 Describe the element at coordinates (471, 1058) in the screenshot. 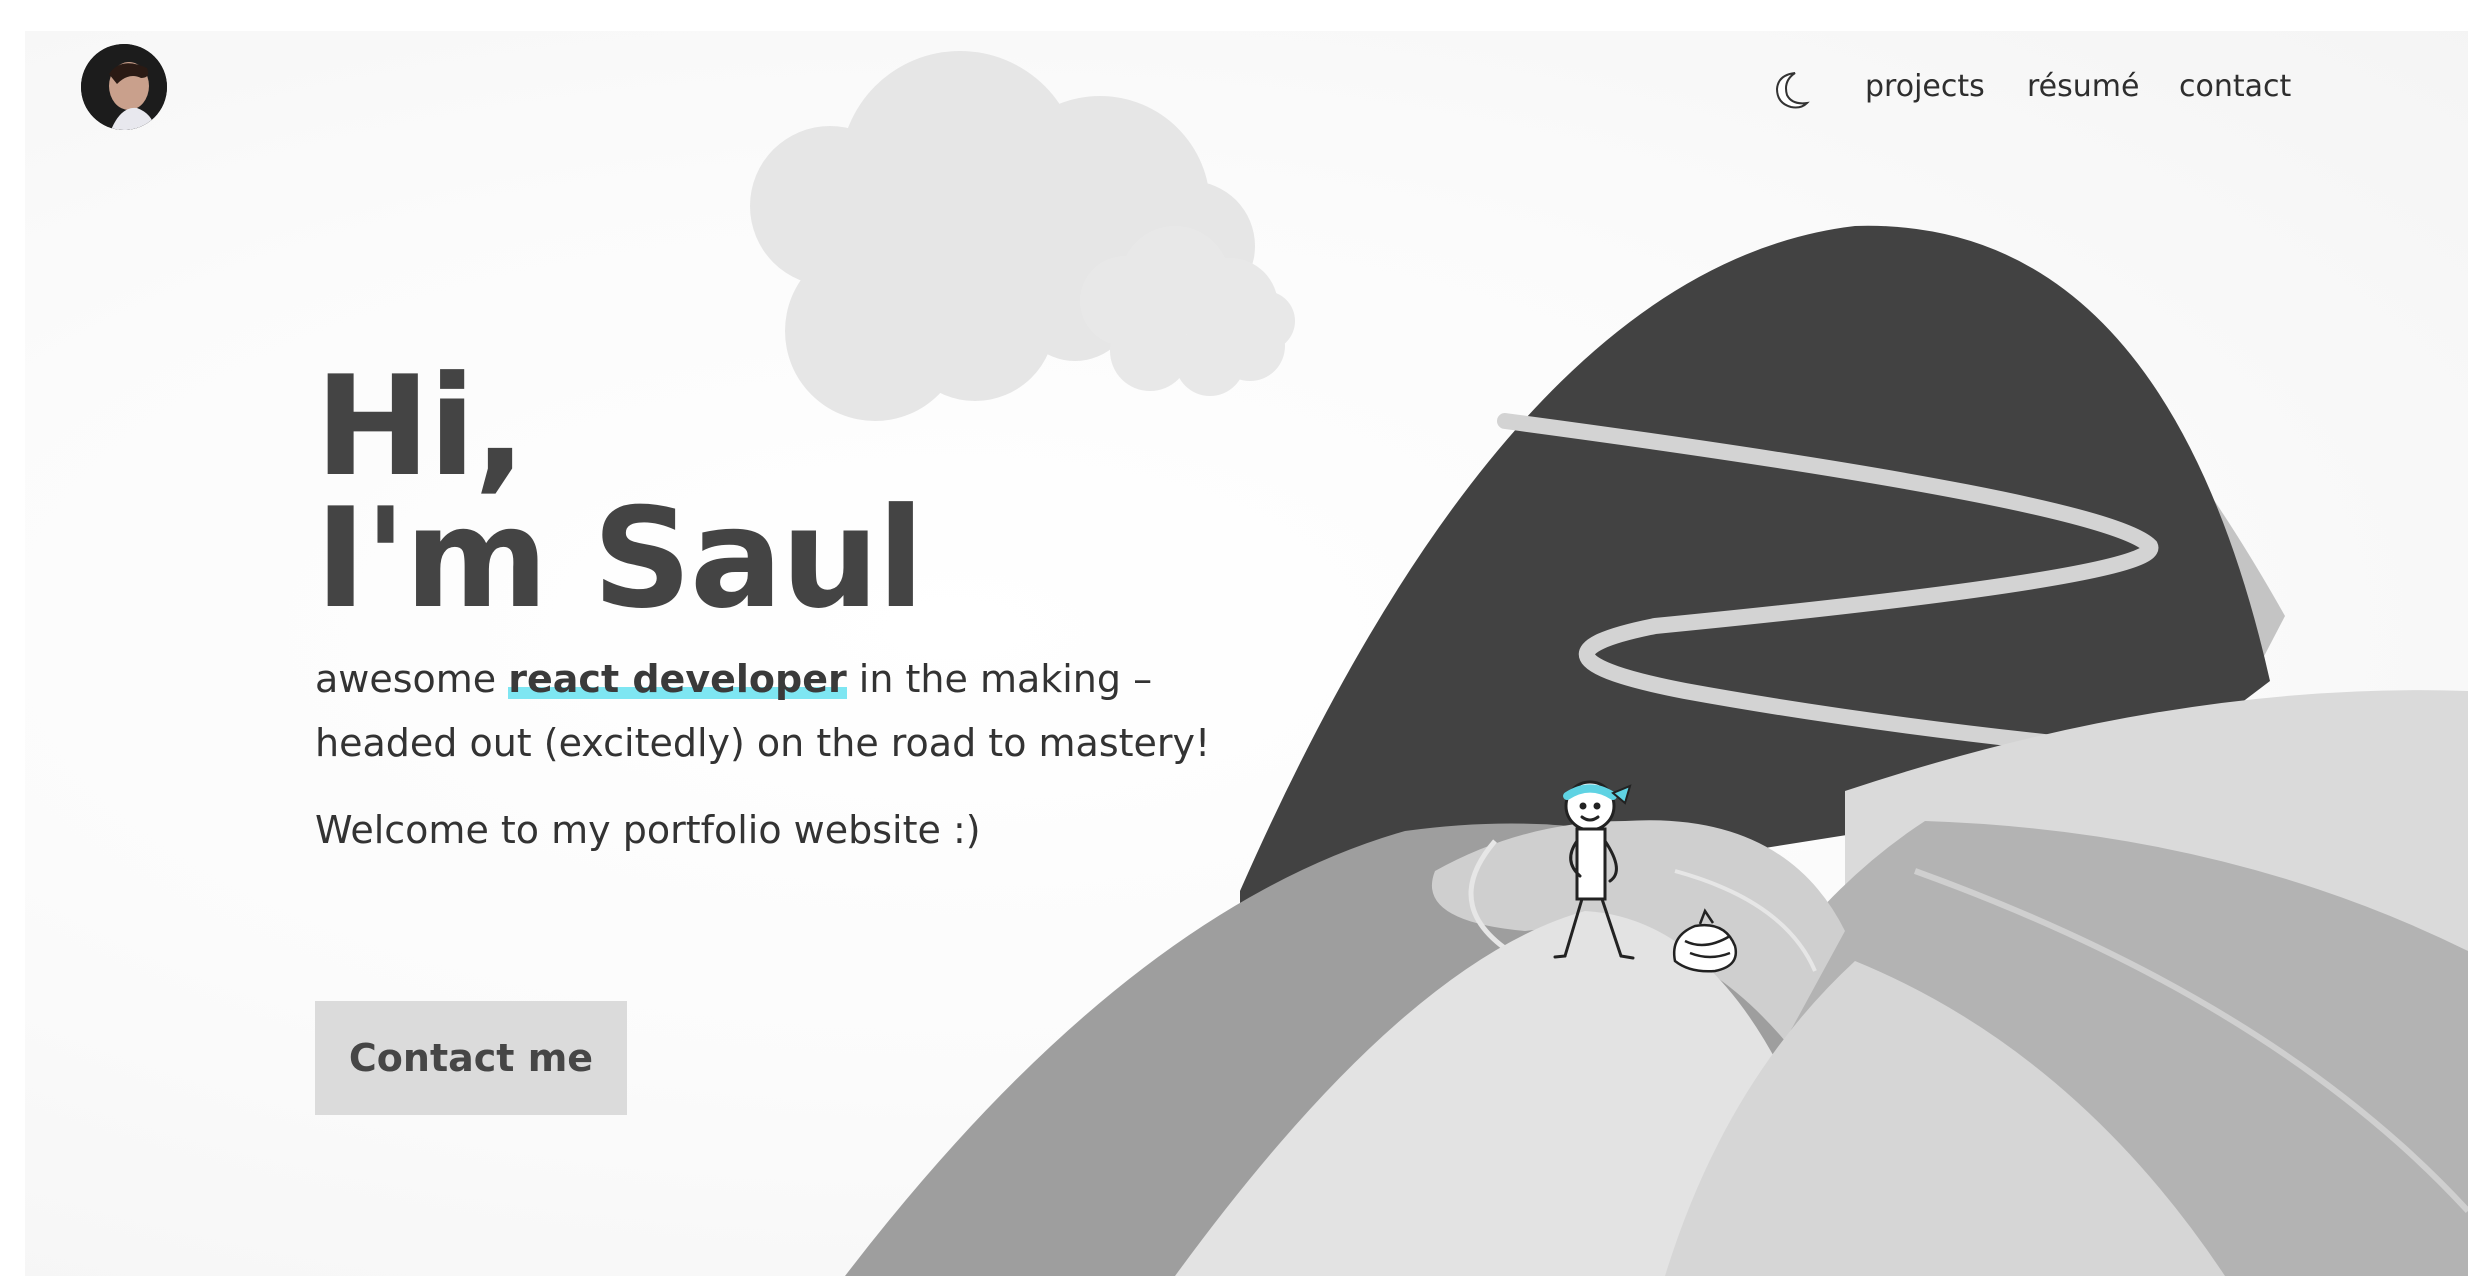

I see `contact-me-button: Contact me` at that location.